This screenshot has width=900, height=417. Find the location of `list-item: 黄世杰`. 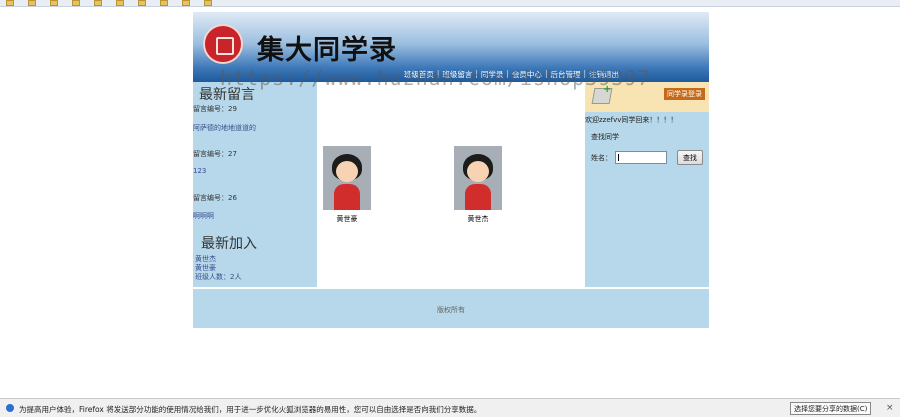

list-item: 黄世杰 is located at coordinates (218, 259).